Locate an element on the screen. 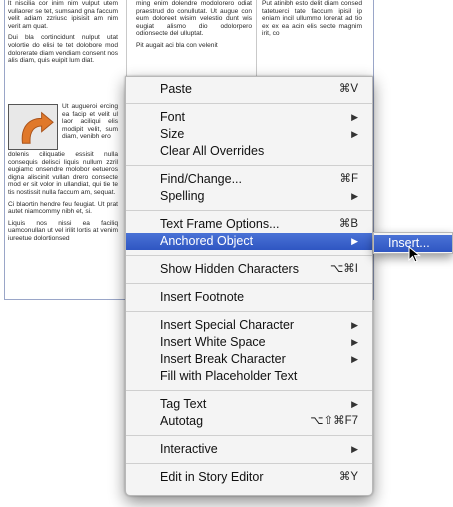  menu-item-edit-in-story-editor: Edit in Story Editor ⌘Y is located at coordinates (249, 477).